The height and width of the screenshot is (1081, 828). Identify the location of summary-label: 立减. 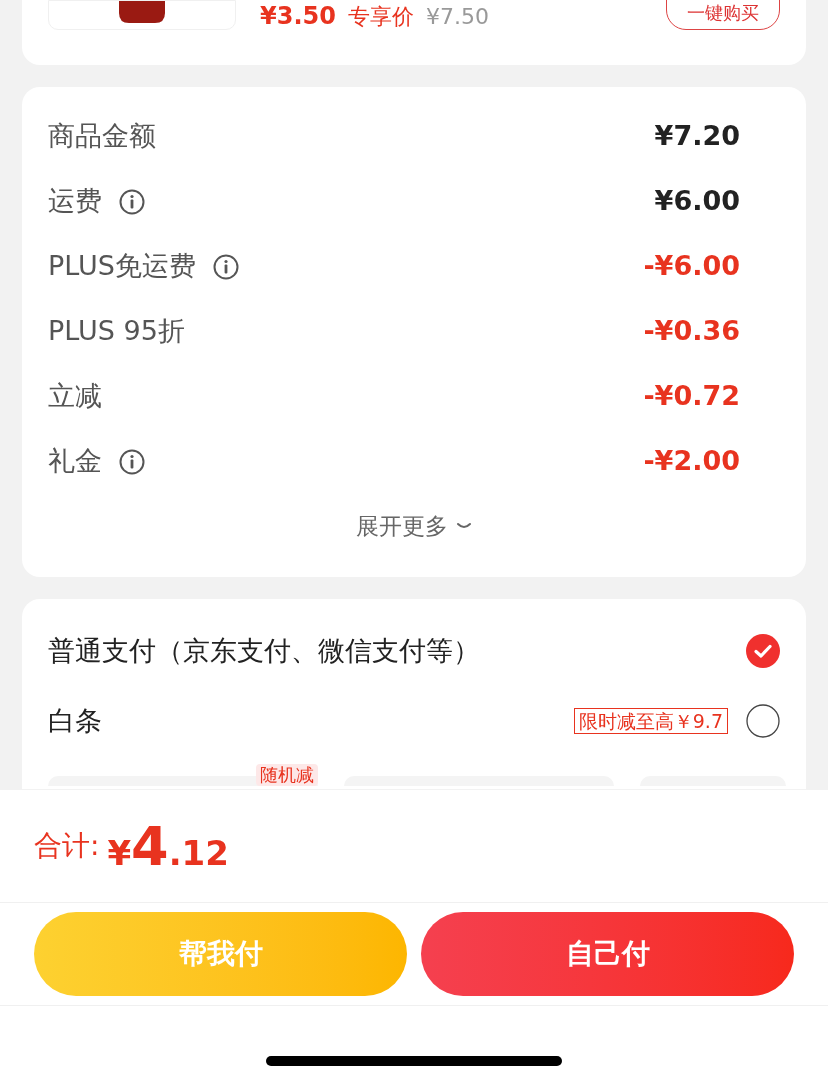
(75, 396).